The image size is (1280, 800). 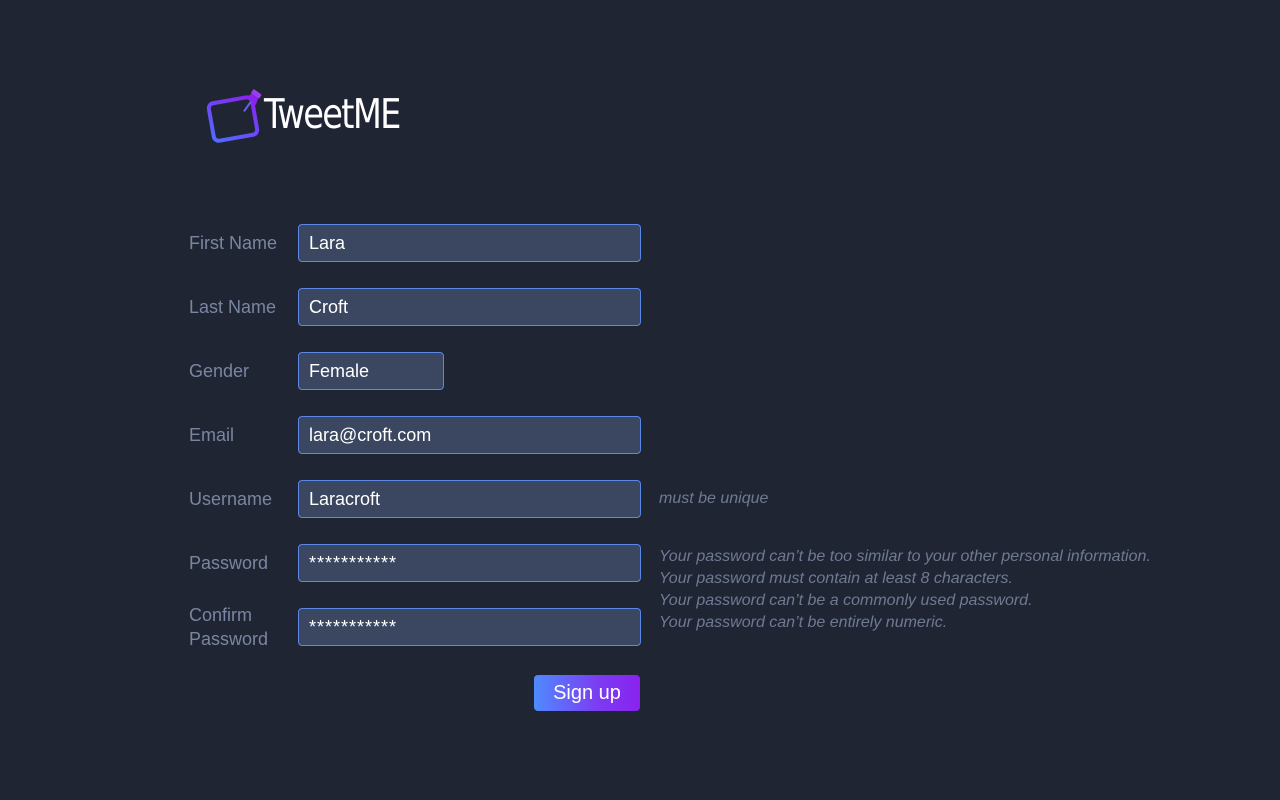 What do you see at coordinates (587, 693) in the screenshot?
I see `sign-up-button: Sign up` at bounding box center [587, 693].